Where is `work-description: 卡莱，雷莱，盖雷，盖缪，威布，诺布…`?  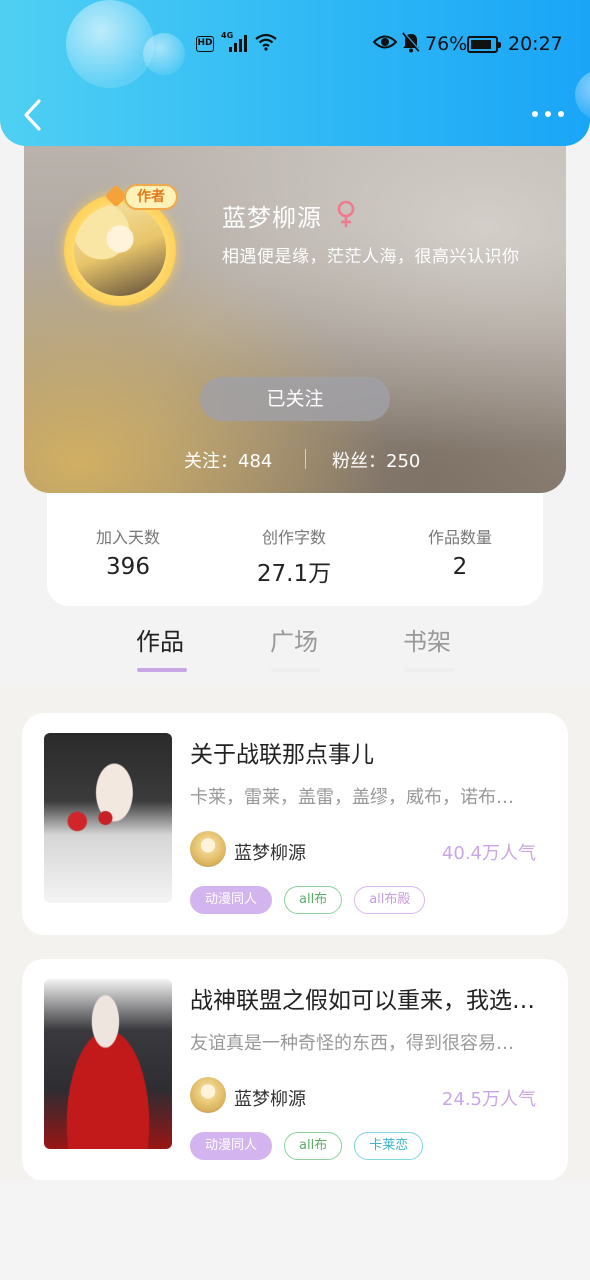
work-description: 卡莱，雷莱，盖雷，盖缪，威布，诺布… is located at coordinates (352, 797).